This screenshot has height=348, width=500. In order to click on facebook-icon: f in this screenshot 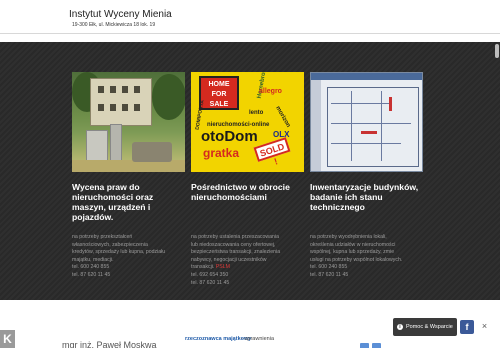, I will do `click(467, 327)`.